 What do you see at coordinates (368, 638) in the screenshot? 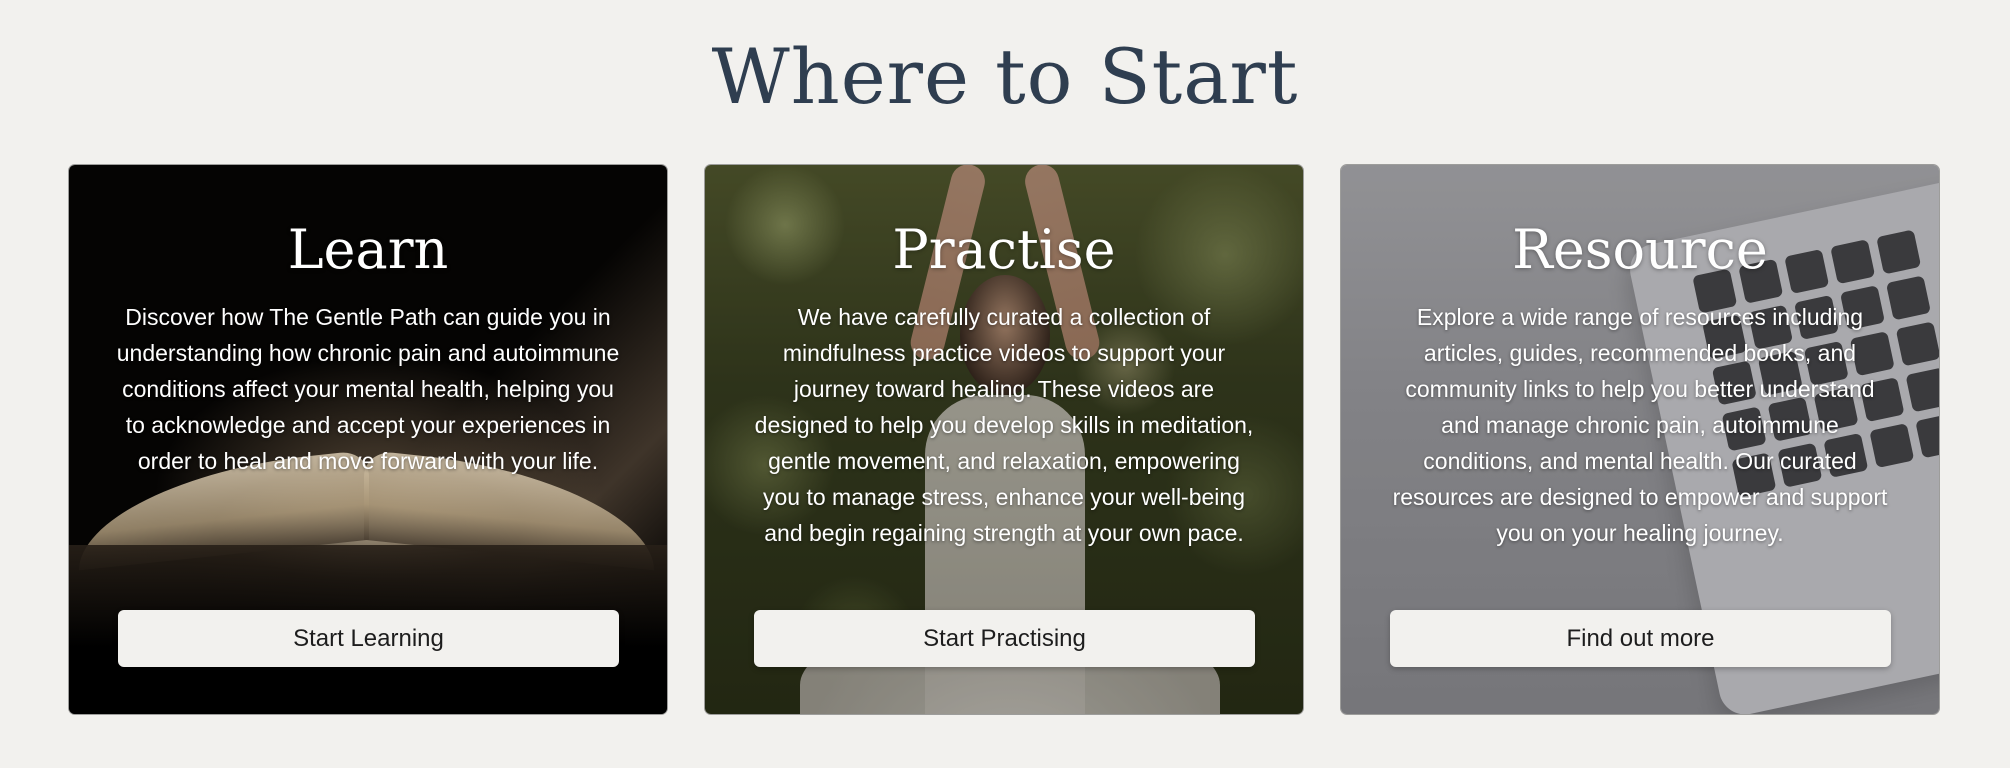
I see `start-learning-button: Start Learning` at bounding box center [368, 638].